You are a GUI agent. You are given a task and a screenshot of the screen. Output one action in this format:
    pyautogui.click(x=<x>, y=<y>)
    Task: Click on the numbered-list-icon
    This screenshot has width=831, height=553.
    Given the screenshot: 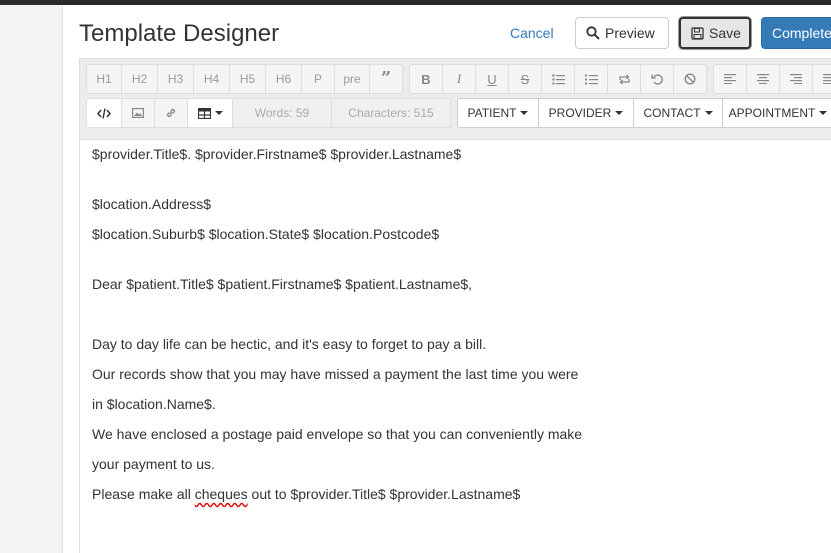 What is the action you would take?
    pyautogui.click(x=591, y=79)
    